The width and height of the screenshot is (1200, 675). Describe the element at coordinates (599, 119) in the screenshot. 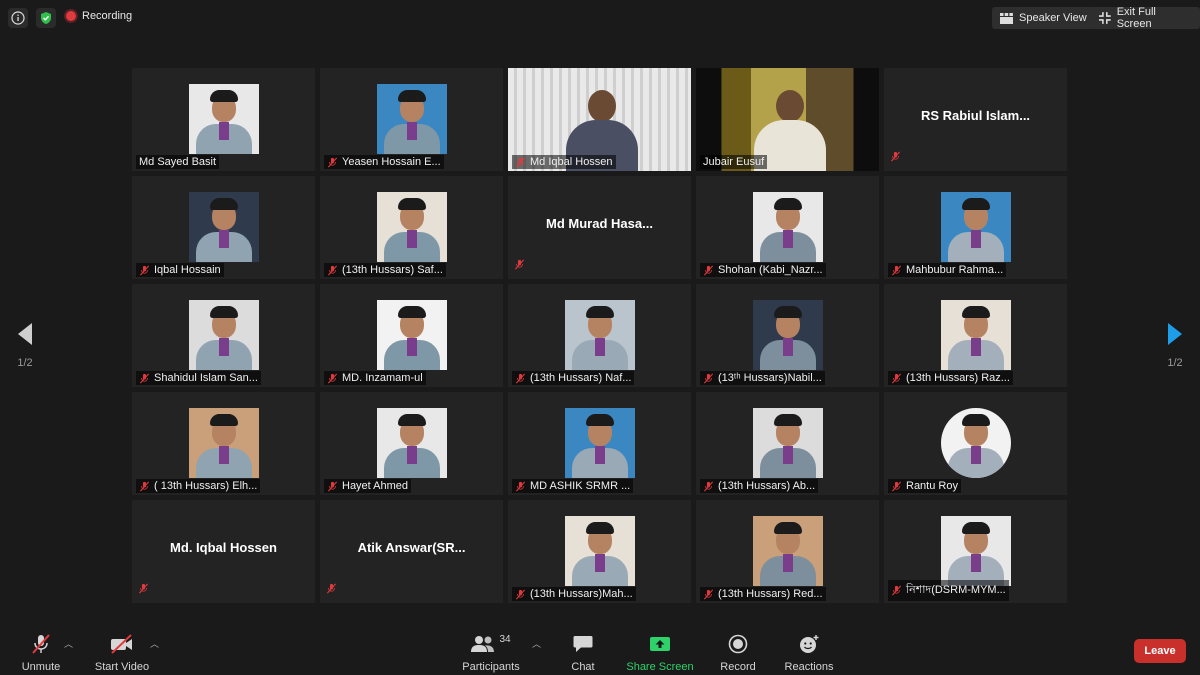

I see `participant-tile: Md Iqbal Hossen` at that location.